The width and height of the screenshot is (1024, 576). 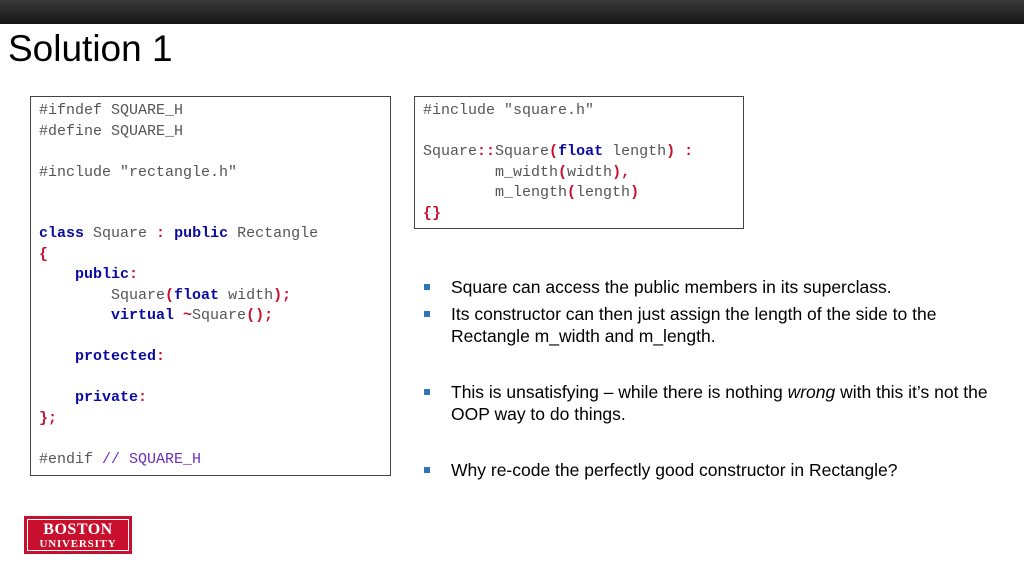 What do you see at coordinates (183, 315) in the screenshot?
I see `code-operator: ~` at bounding box center [183, 315].